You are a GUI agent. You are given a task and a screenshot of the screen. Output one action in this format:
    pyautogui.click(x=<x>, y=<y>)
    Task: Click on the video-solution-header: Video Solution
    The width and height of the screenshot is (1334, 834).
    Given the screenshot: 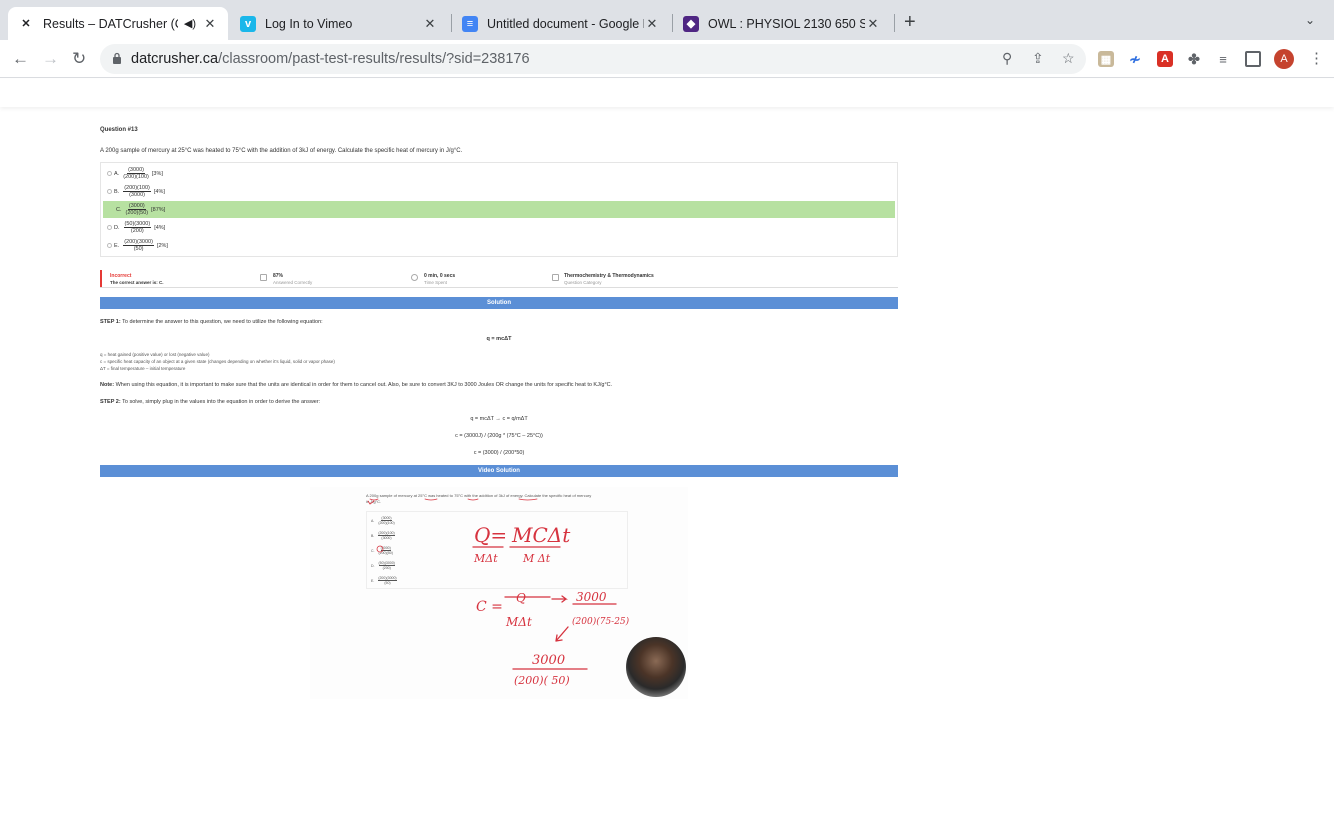 What is the action you would take?
    pyautogui.click(x=499, y=471)
    